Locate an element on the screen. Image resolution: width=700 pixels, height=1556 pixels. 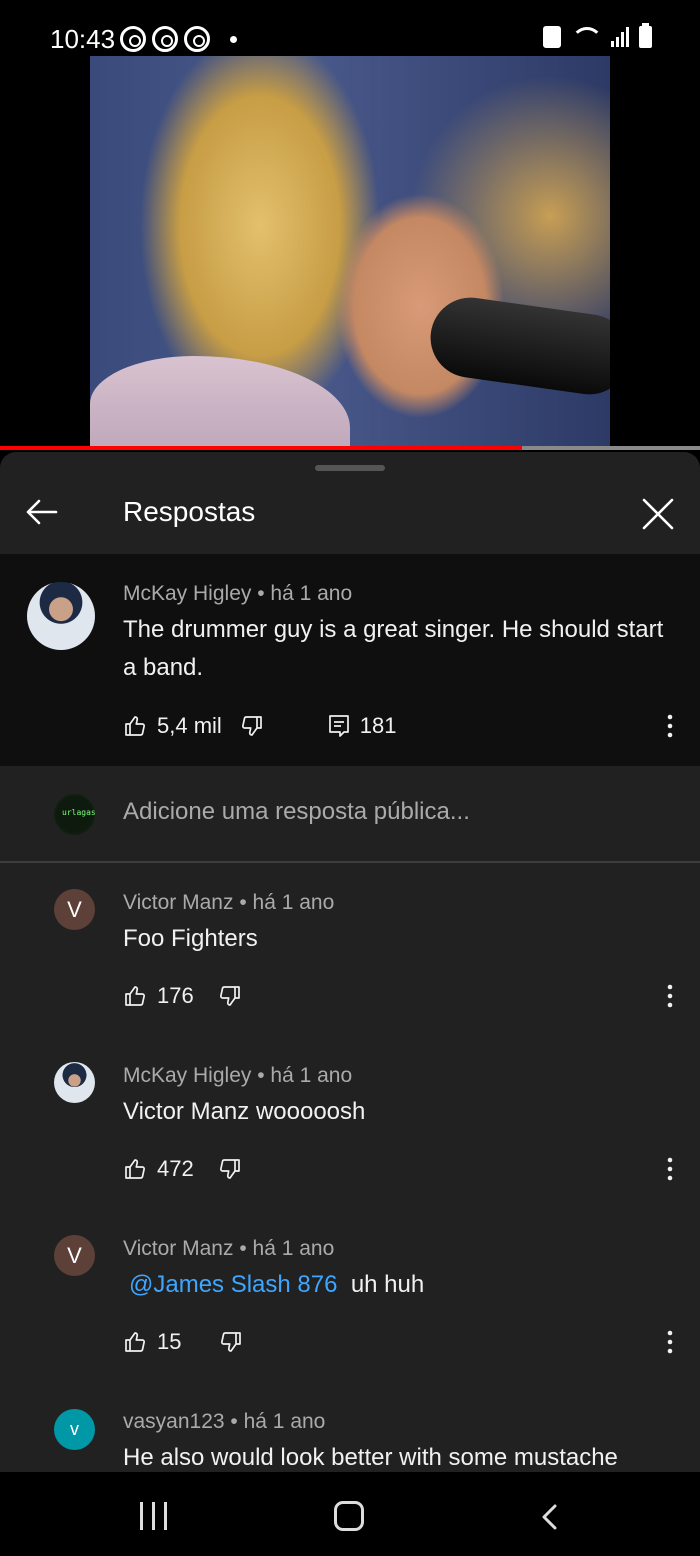
comment-actions: 176 is located at coordinates (182, 996).